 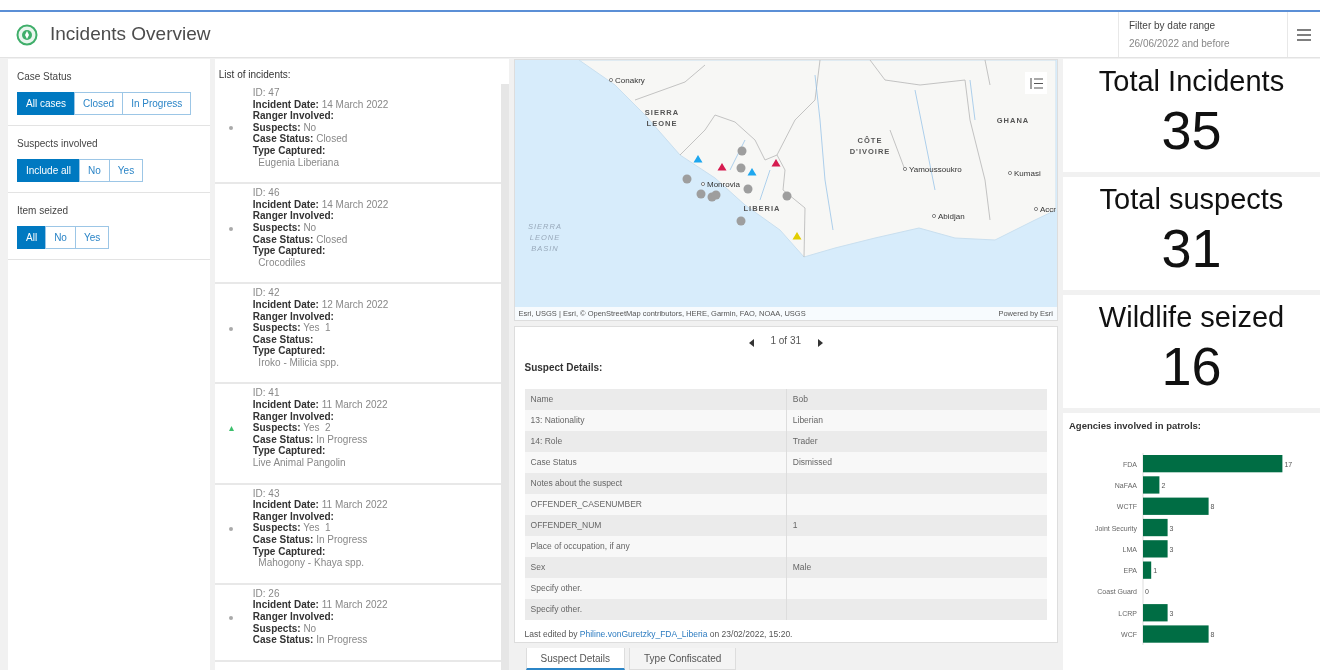 What do you see at coordinates (538, 567) in the screenshot?
I see `table-cell: Sex` at bounding box center [538, 567].